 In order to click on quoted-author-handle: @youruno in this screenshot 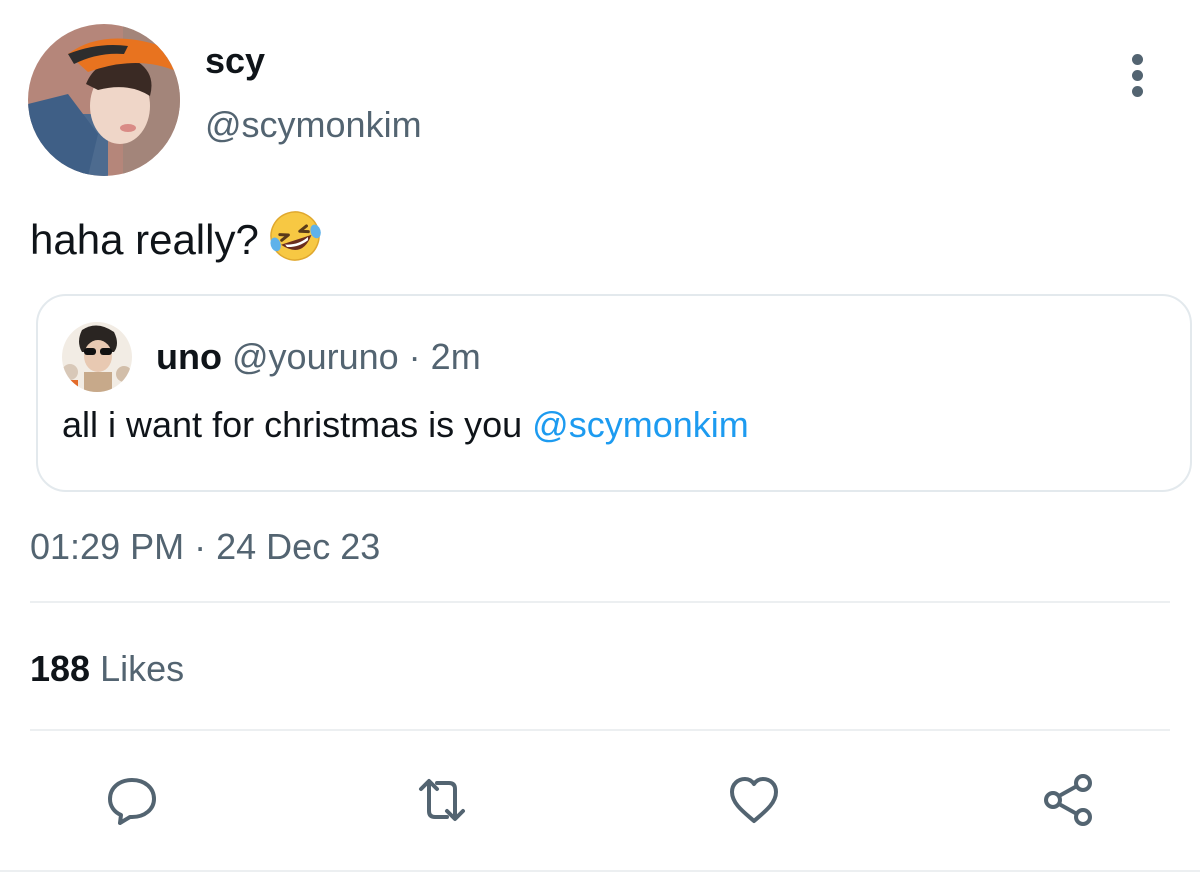, I will do `click(315, 356)`.